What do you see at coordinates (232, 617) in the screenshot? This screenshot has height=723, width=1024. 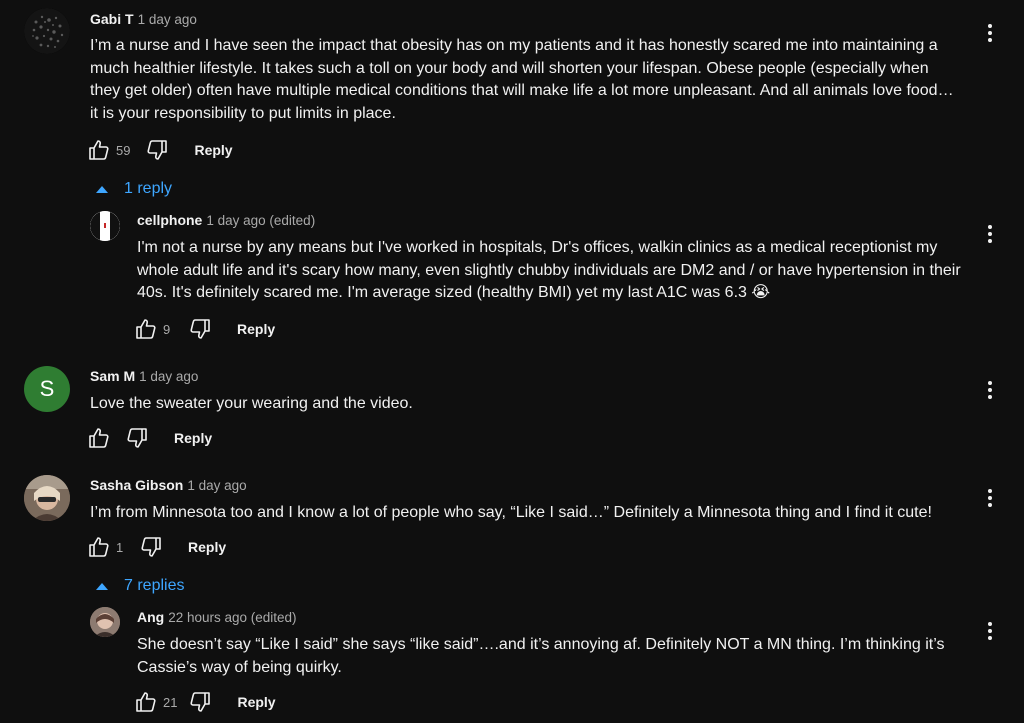 I see `timestamp: 22 hours ago (edited)` at bounding box center [232, 617].